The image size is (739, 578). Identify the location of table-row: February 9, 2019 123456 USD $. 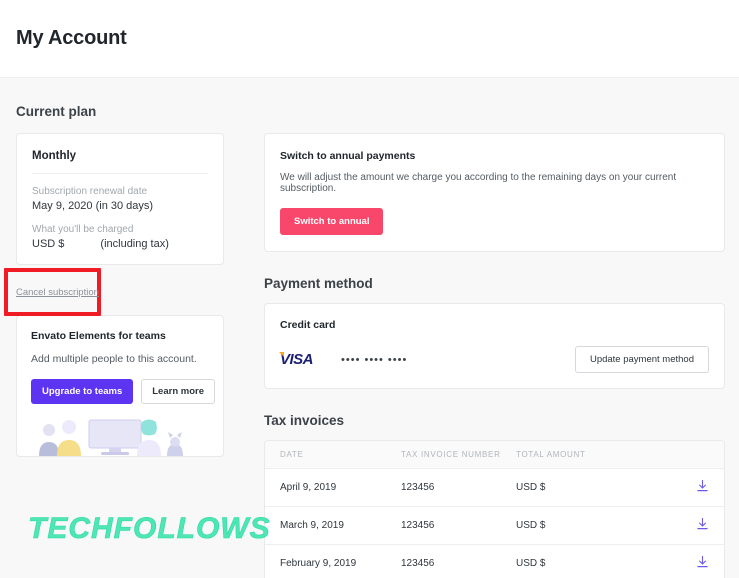
(494, 561).